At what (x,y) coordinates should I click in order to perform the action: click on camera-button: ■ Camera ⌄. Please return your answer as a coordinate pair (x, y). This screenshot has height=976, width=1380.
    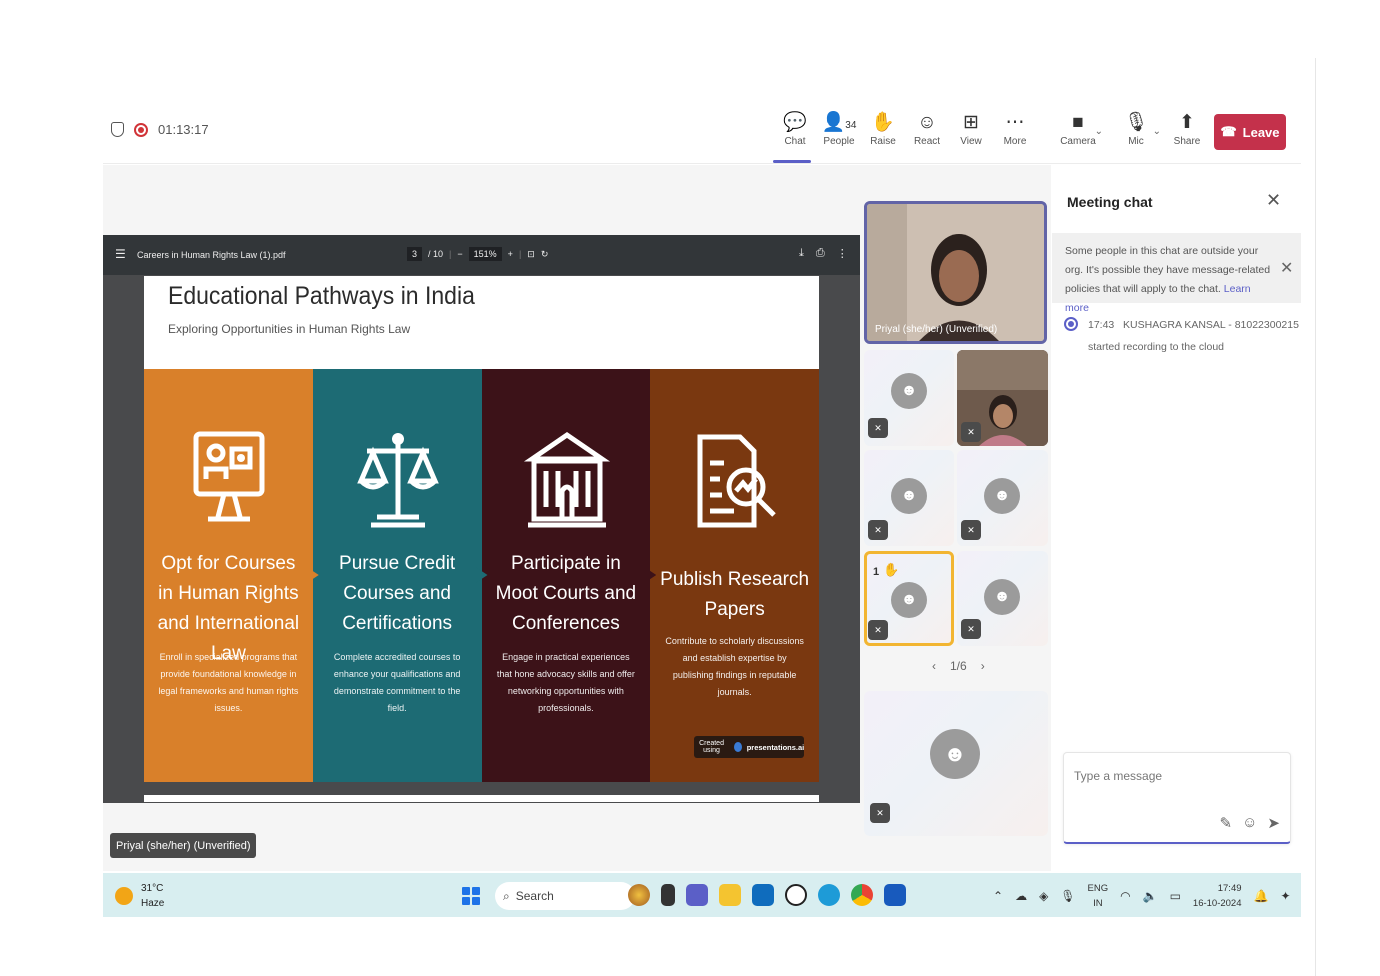
    Looking at the image, I should click on (1078, 128).